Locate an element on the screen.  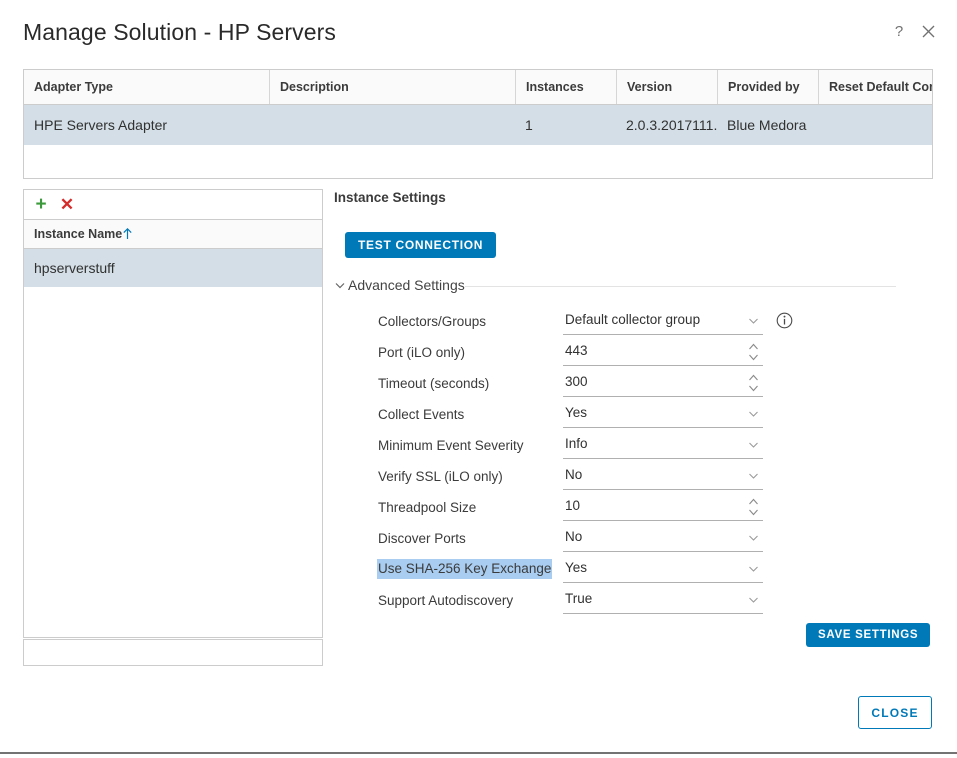
column-header-reset-default-conten: Reset Default Conten is located at coordinates (875, 87).